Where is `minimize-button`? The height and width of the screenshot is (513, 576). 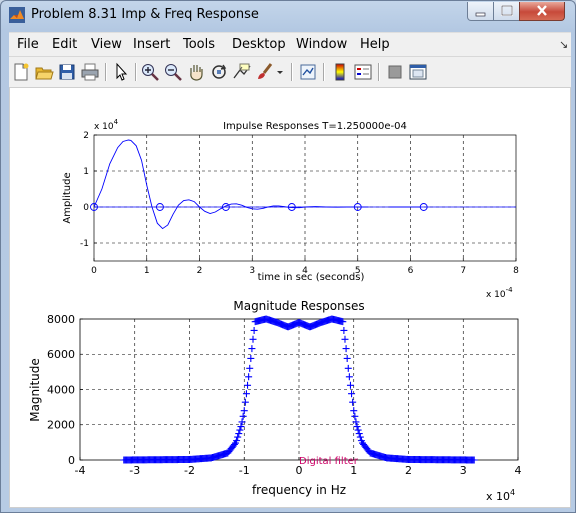
minimize-button is located at coordinates (480, 11).